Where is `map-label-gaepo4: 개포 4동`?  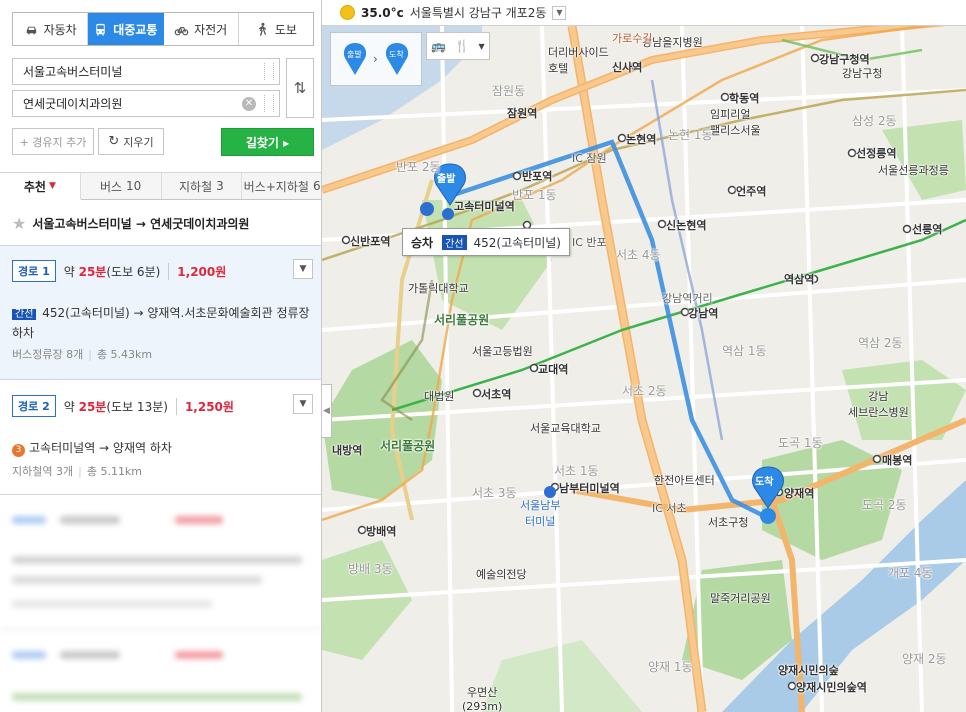 map-label-gaepo4: 개포 4동 is located at coordinates (910, 573).